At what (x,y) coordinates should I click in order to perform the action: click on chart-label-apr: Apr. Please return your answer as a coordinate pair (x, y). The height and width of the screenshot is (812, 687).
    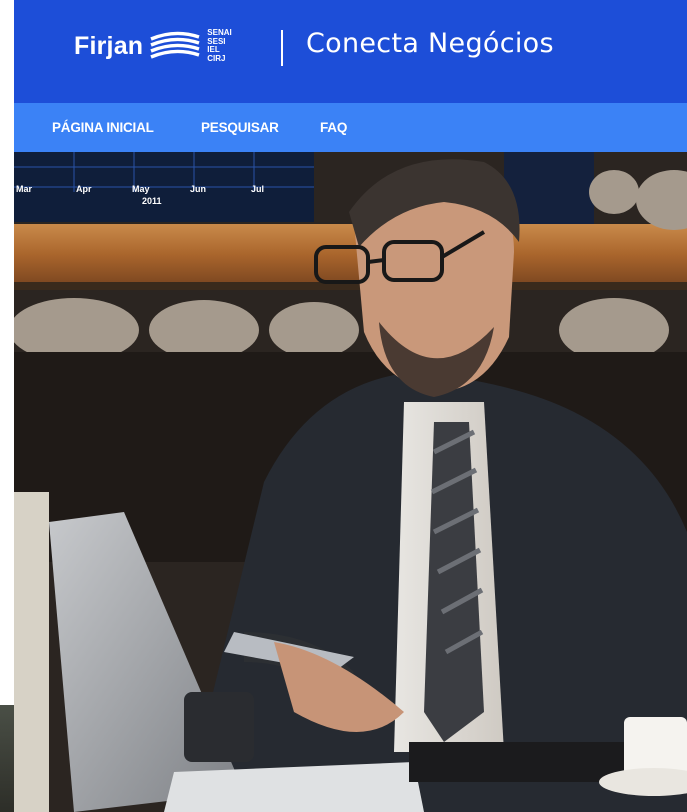
    Looking at the image, I should click on (84, 189).